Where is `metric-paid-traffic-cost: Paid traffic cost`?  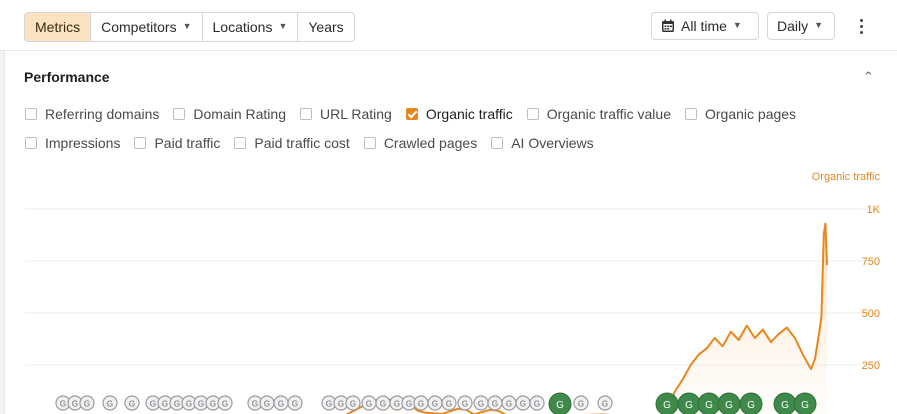 metric-paid-traffic-cost: Paid traffic cost is located at coordinates (292, 143).